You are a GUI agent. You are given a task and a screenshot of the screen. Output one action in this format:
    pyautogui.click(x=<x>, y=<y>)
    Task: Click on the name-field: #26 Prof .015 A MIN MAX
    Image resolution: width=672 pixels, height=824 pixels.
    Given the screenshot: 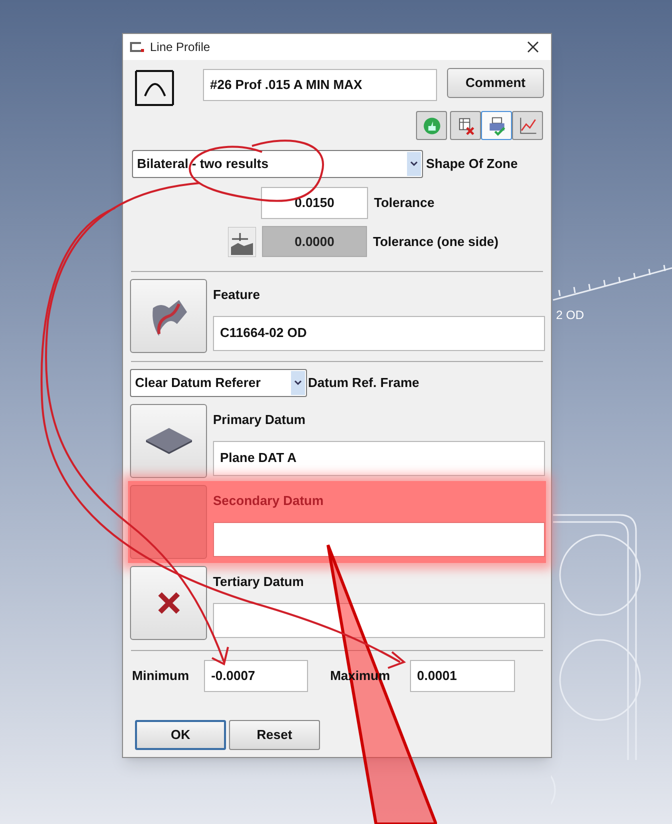 What is the action you would take?
    pyautogui.click(x=320, y=85)
    